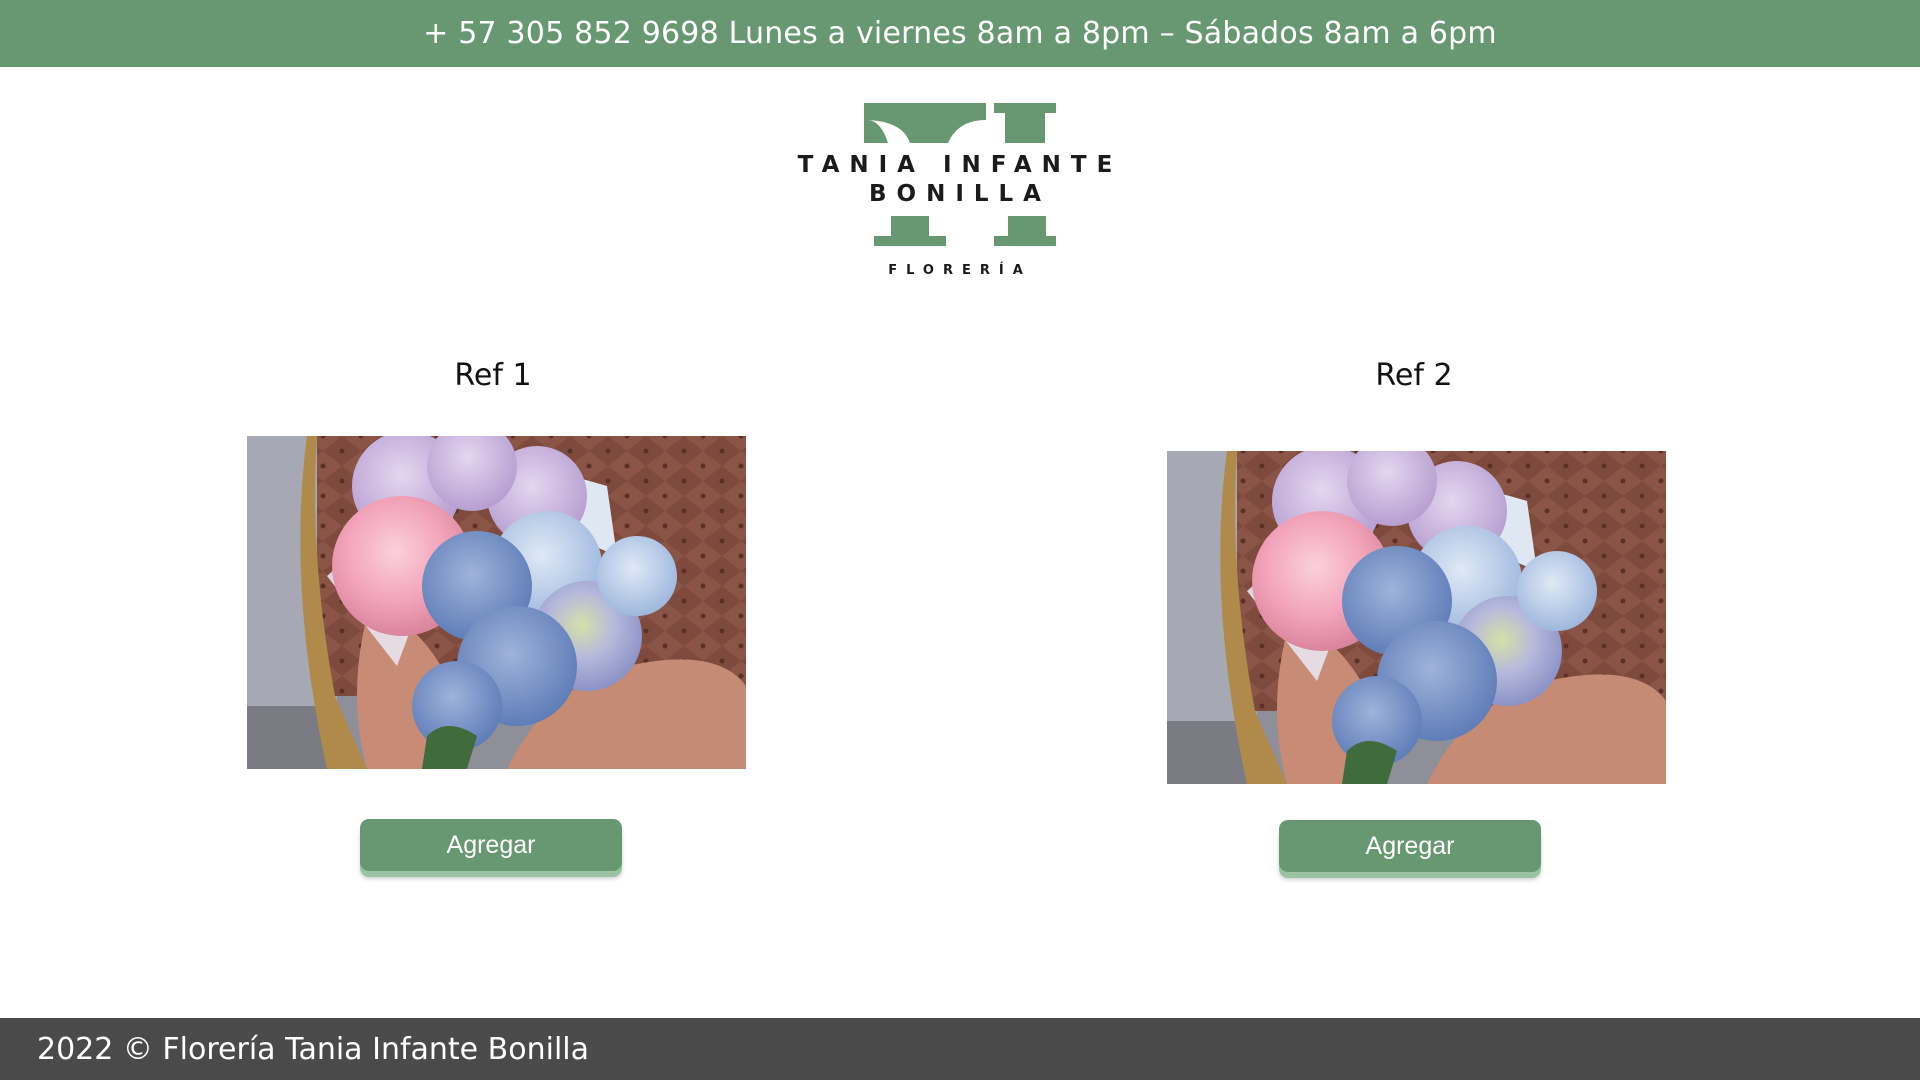 The width and height of the screenshot is (1920, 1080). What do you see at coordinates (960, 270) in the screenshot?
I see `logo-tagline: FLORERÍA` at bounding box center [960, 270].